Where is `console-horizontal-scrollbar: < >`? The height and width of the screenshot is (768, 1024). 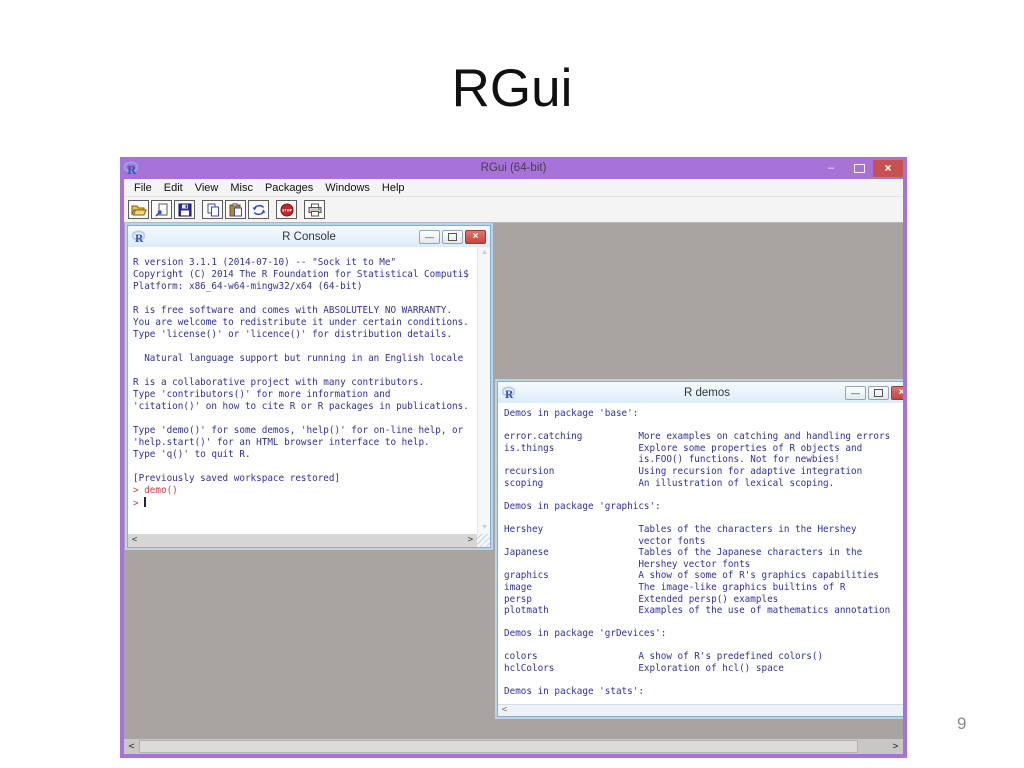
console-horizontal-scrollbar: < > is located at coordinates (302, 540).